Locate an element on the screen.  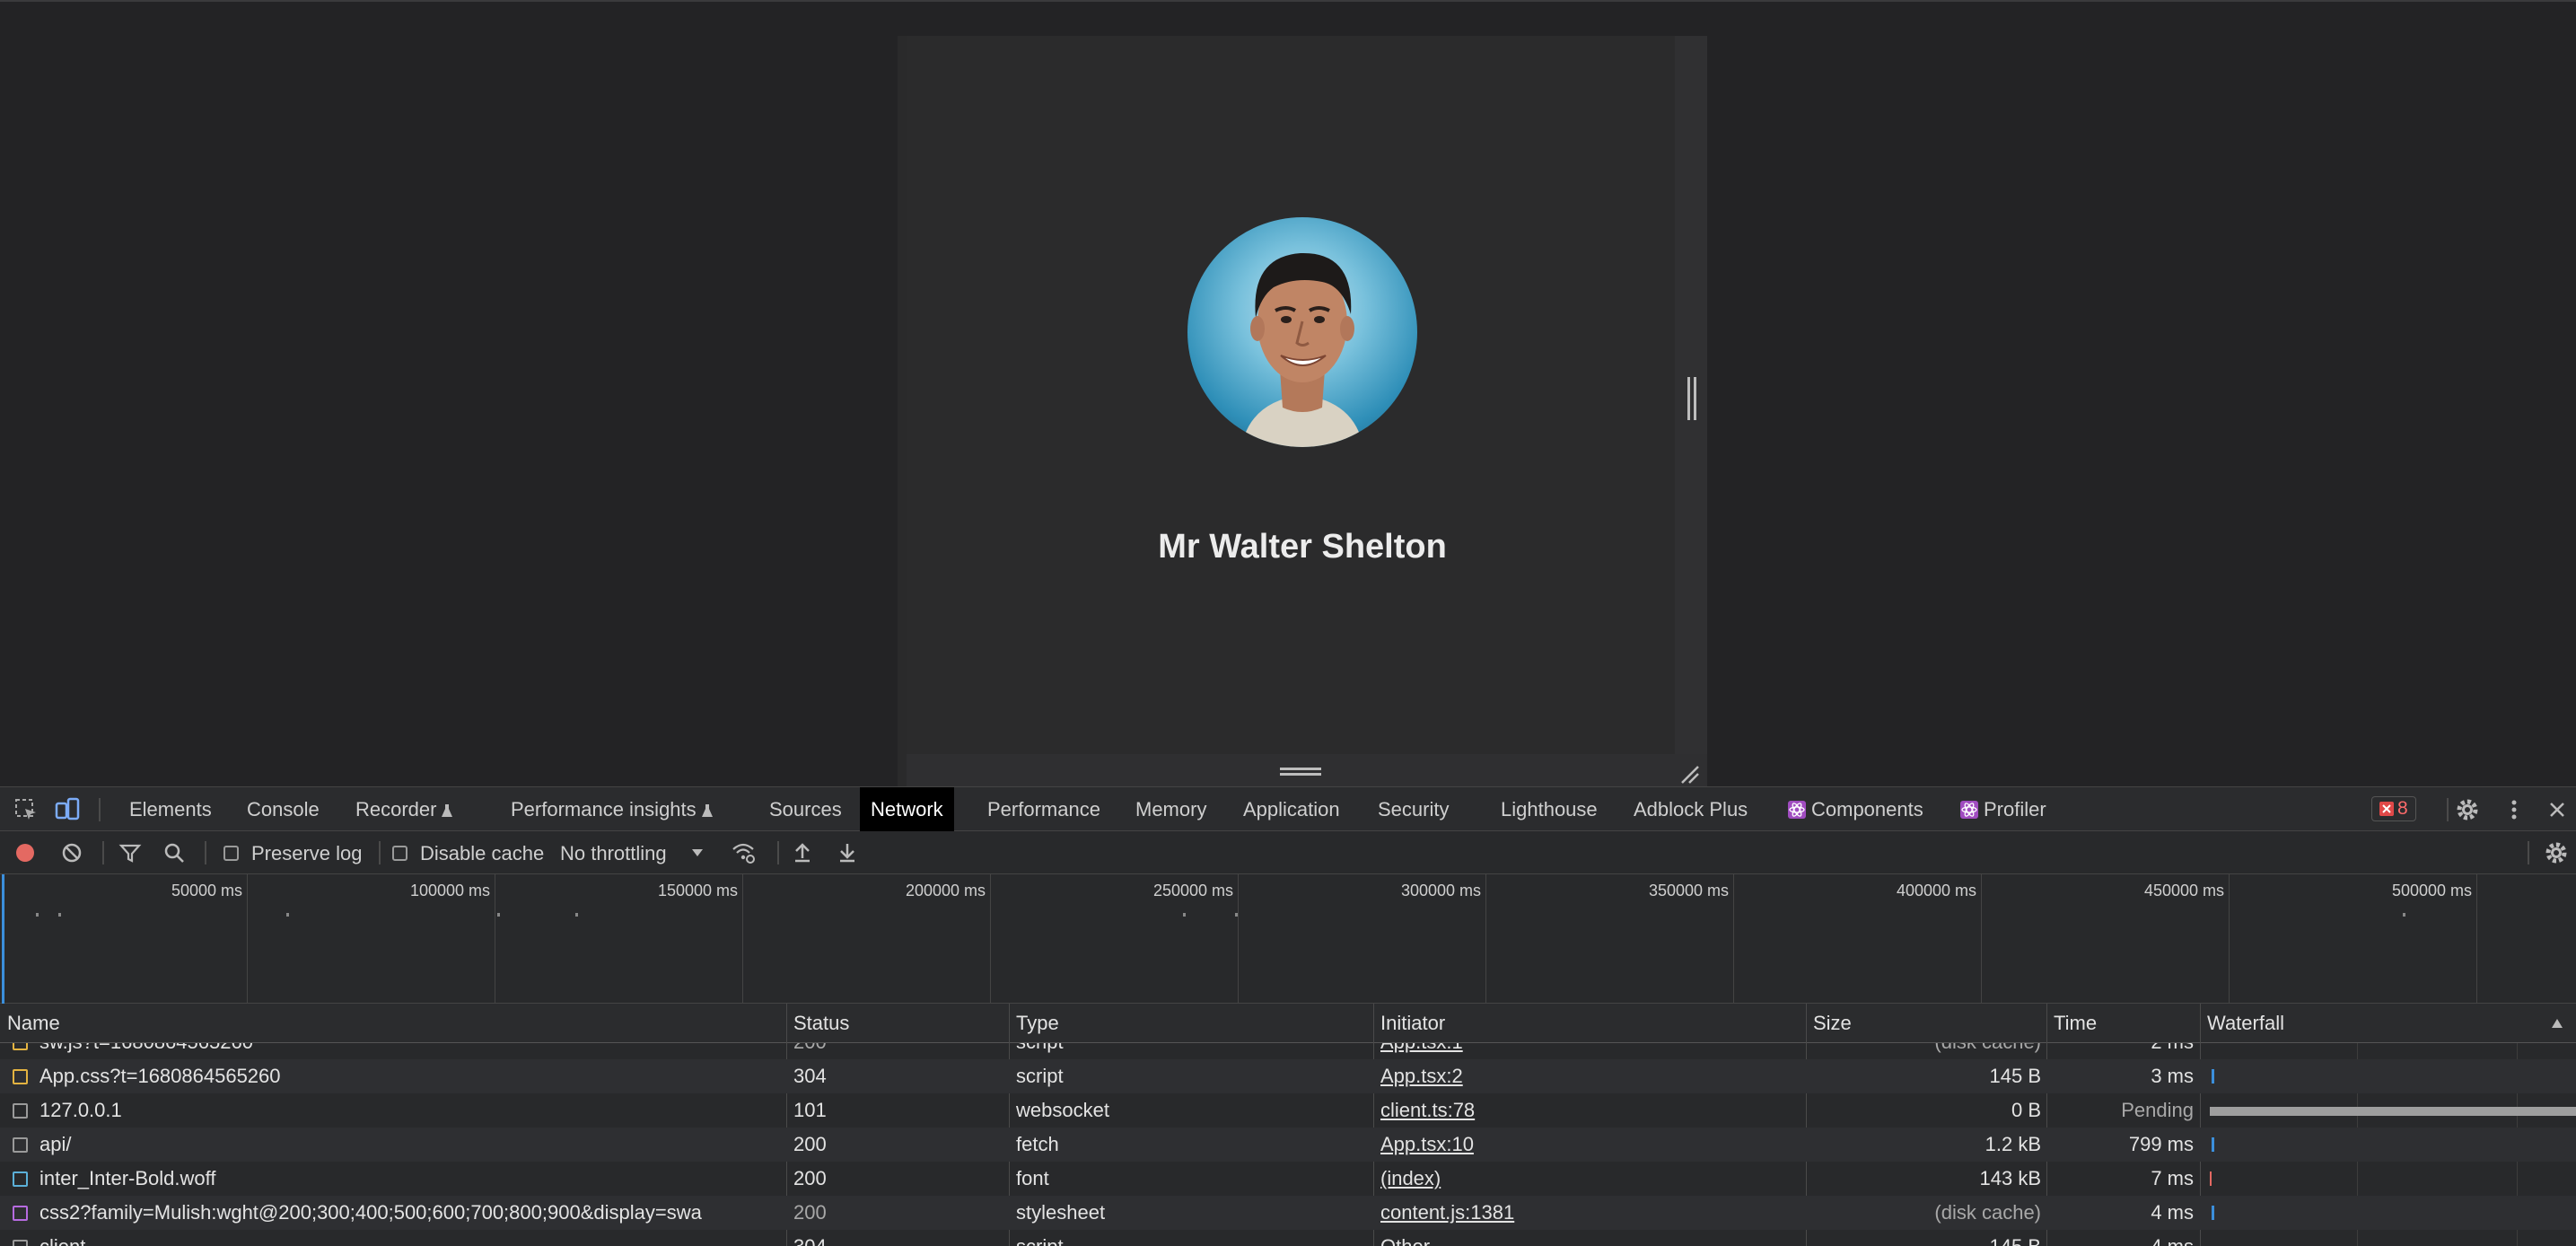
column-header-waterfall: Waterfall is located at coordinates (2242, 1023).